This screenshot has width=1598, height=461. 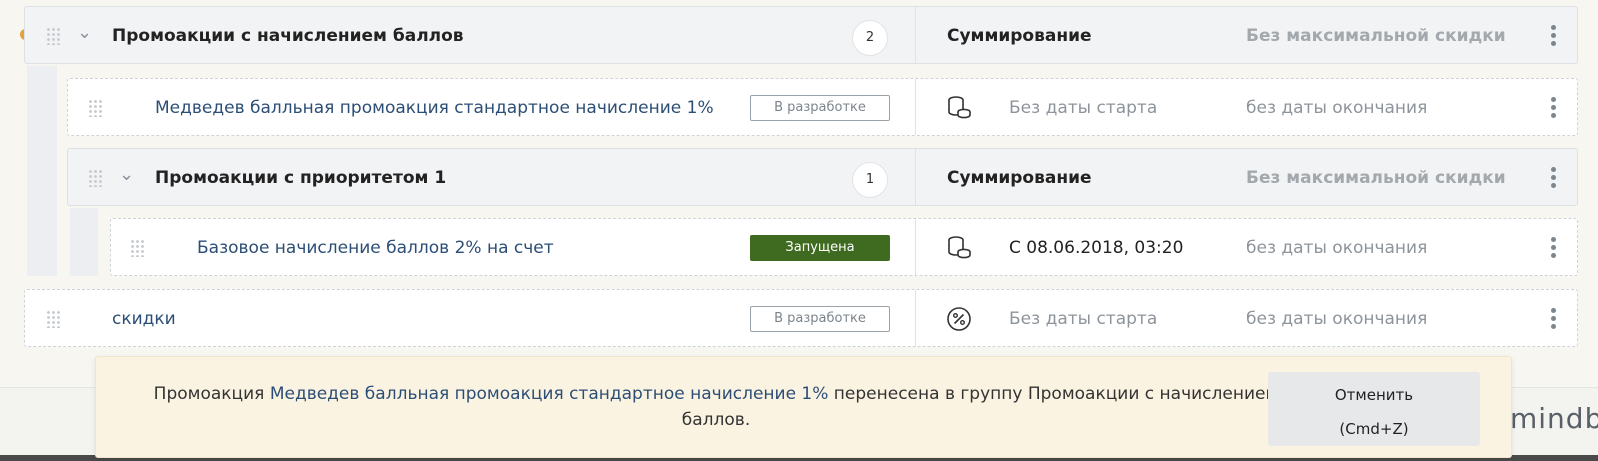 I want to click on start-date: С 08.06.2018, 03:20, so click(x=1096, y=248).